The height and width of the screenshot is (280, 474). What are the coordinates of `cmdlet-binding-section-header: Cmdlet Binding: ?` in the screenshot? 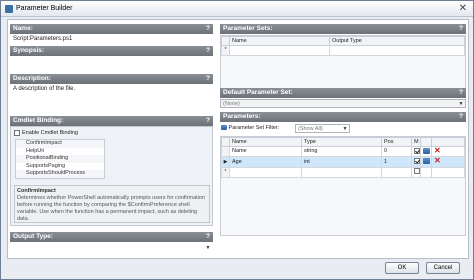 It's located at (111, 121).